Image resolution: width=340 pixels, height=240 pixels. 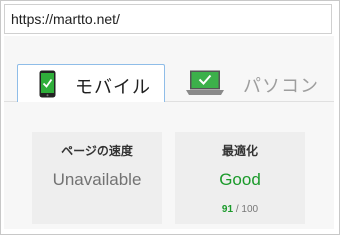 I want to click on tab-desktop: パソコン, so click(x=248, y=83).